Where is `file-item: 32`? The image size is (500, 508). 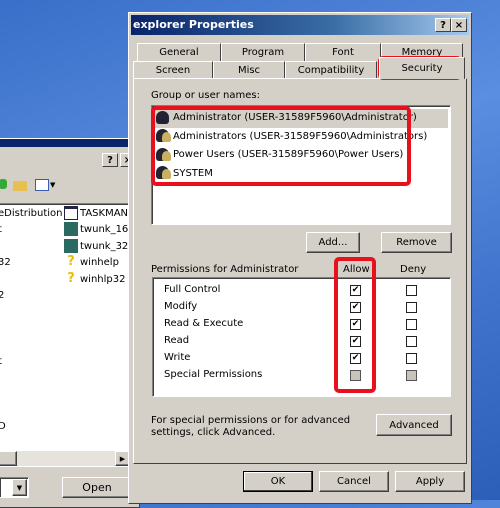 file-item: 32 is located at coordinates (32, 263).